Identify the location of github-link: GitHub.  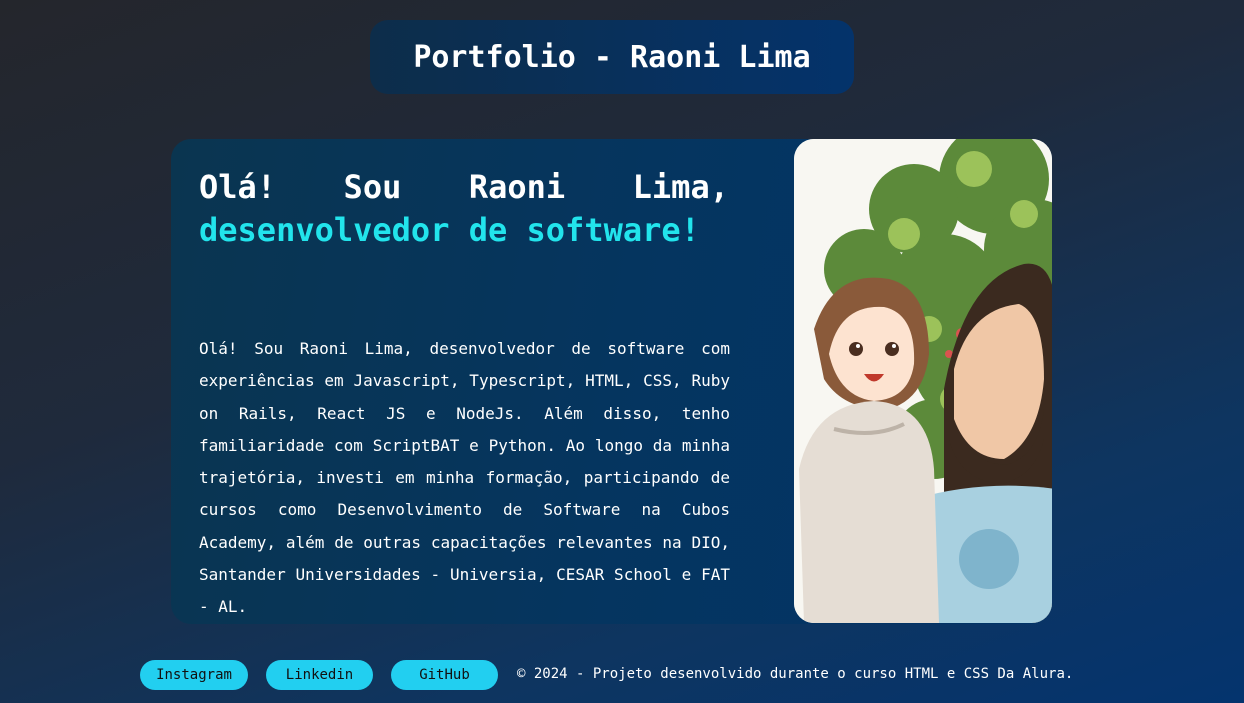
(444, 675).